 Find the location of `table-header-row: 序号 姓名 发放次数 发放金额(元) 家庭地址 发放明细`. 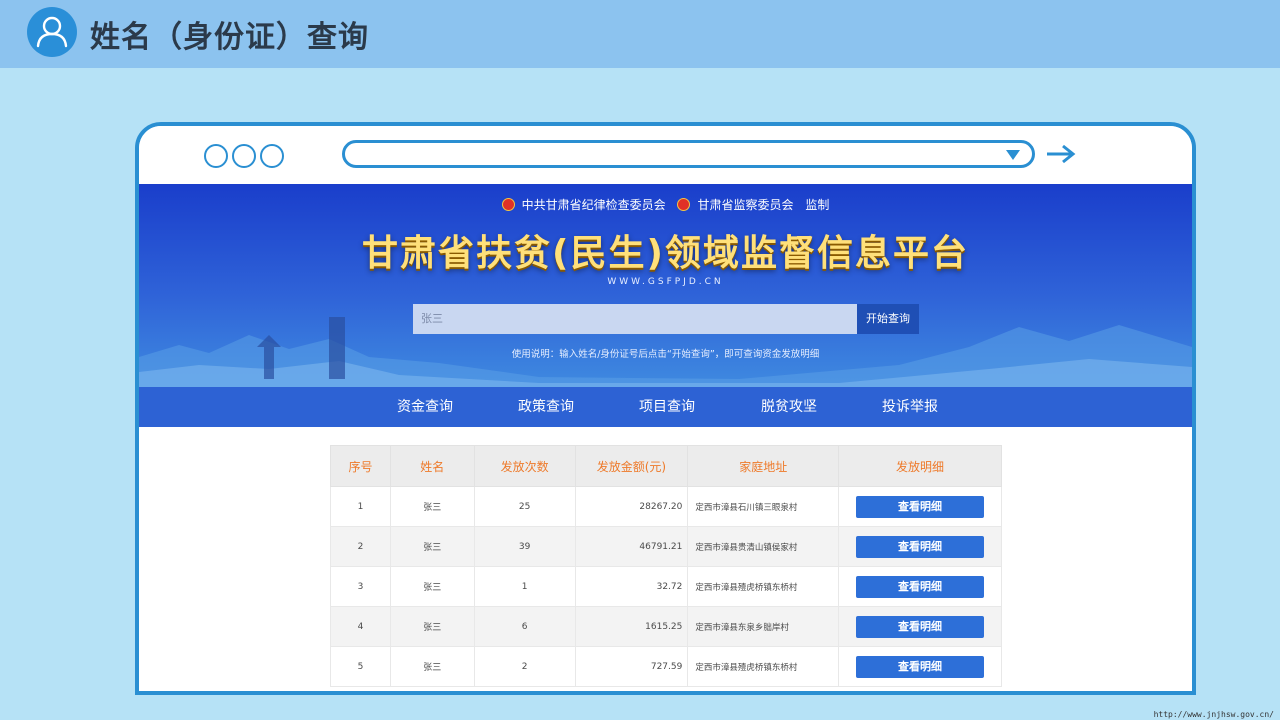

table-header-row: 序号 姓名 发放次数 发放金额(元) 家庭地址 发放明细 is located at coordinates (666, 466).